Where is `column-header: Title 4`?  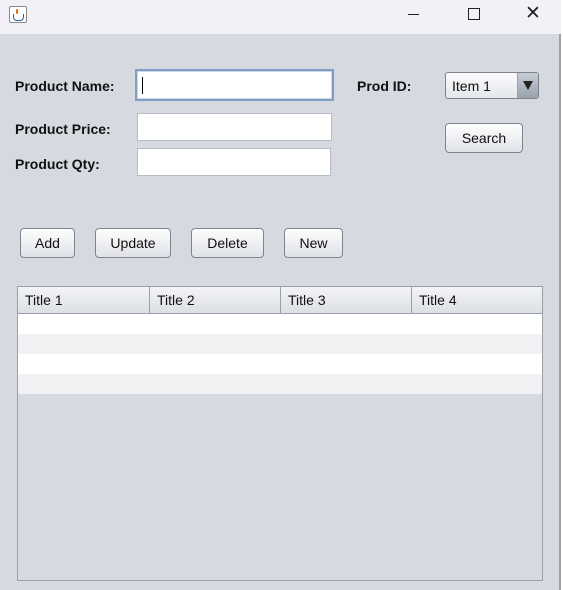 column-header: Title 4 is located at coordinates (477, 300).